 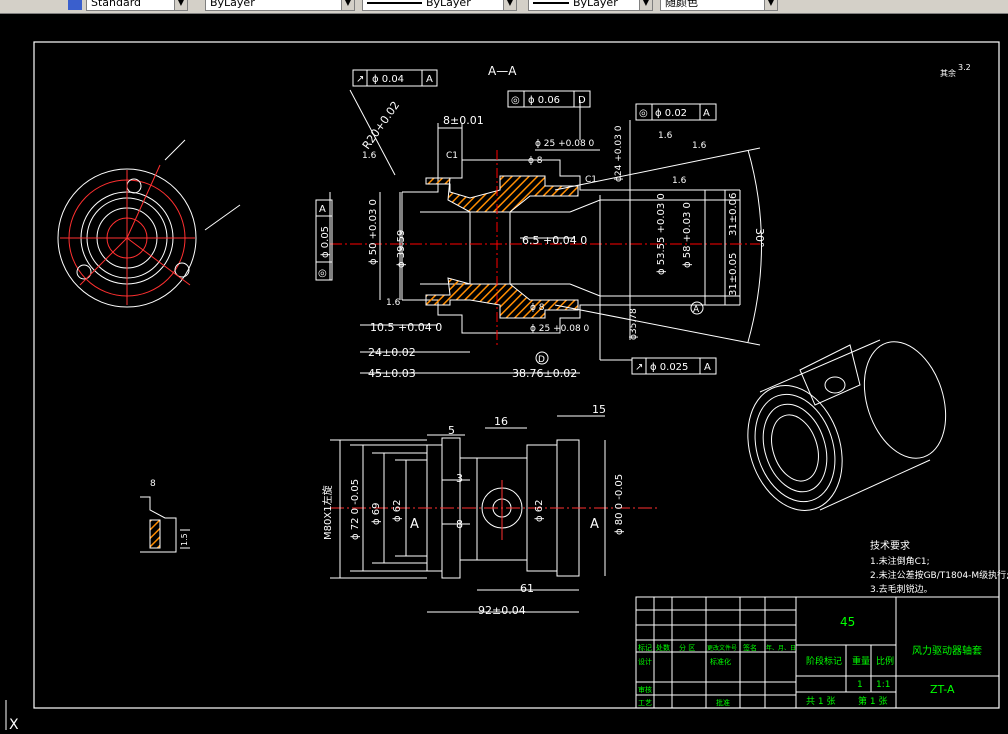 What do you see at coordinates (544, 100) in the screenshot?
I see `svg-text: ϕ 0.06` at bounding box center [544, 100].